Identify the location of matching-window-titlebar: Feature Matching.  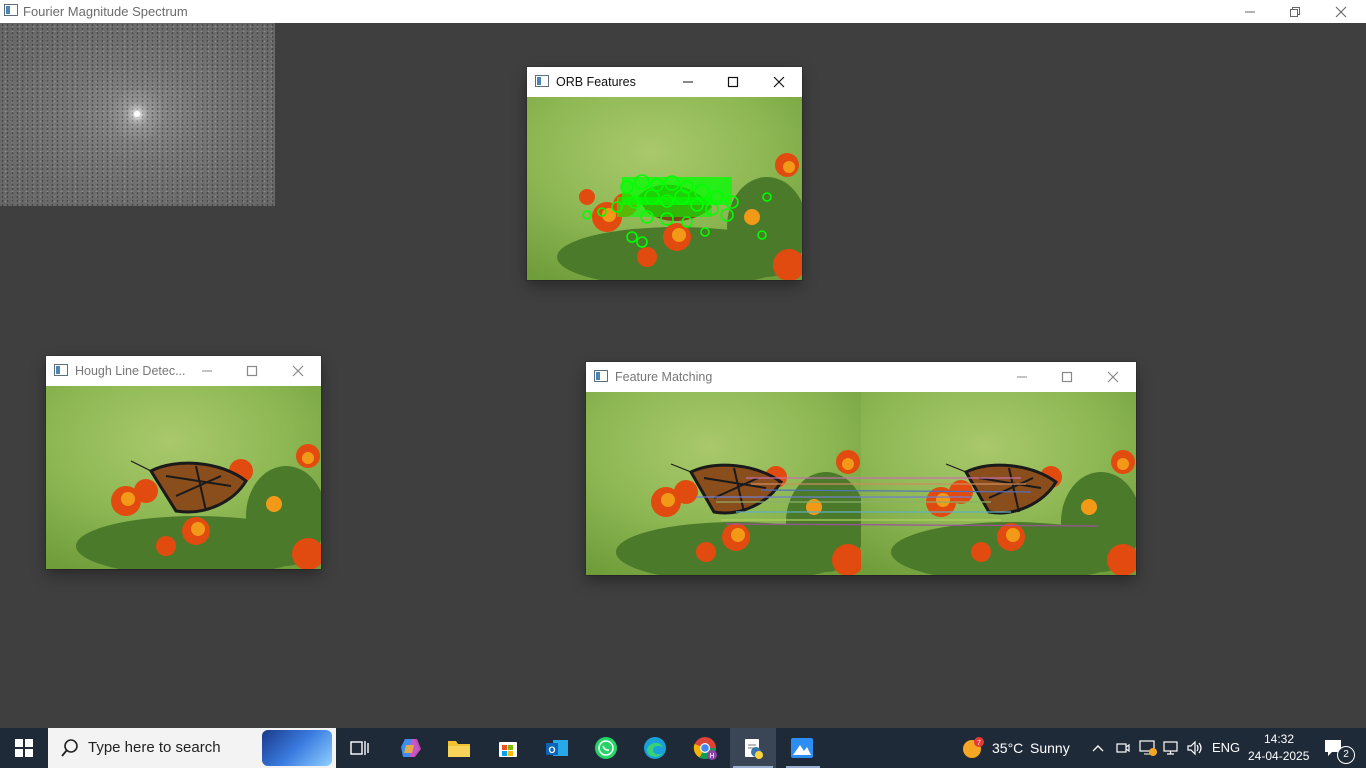
(861, 377).